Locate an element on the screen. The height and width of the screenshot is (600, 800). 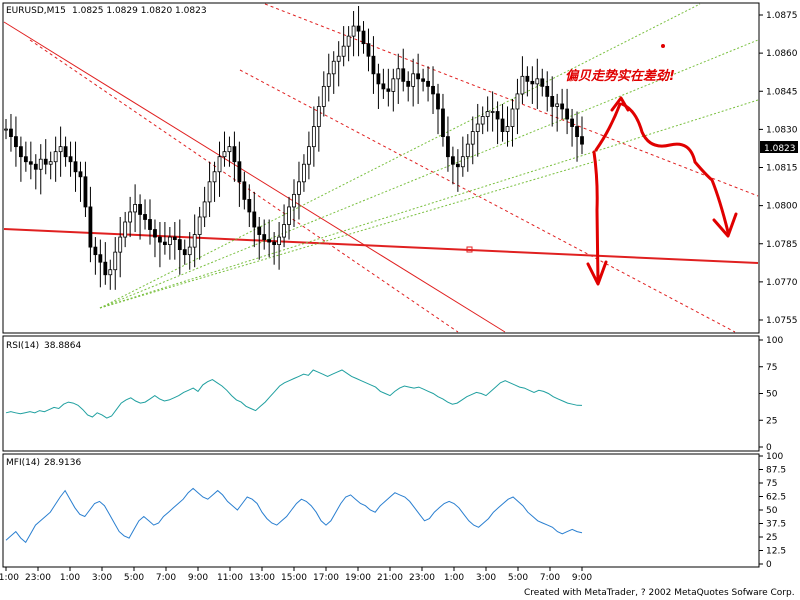
y-tick-label: 1.0860 is located at coordinates (782, 54).